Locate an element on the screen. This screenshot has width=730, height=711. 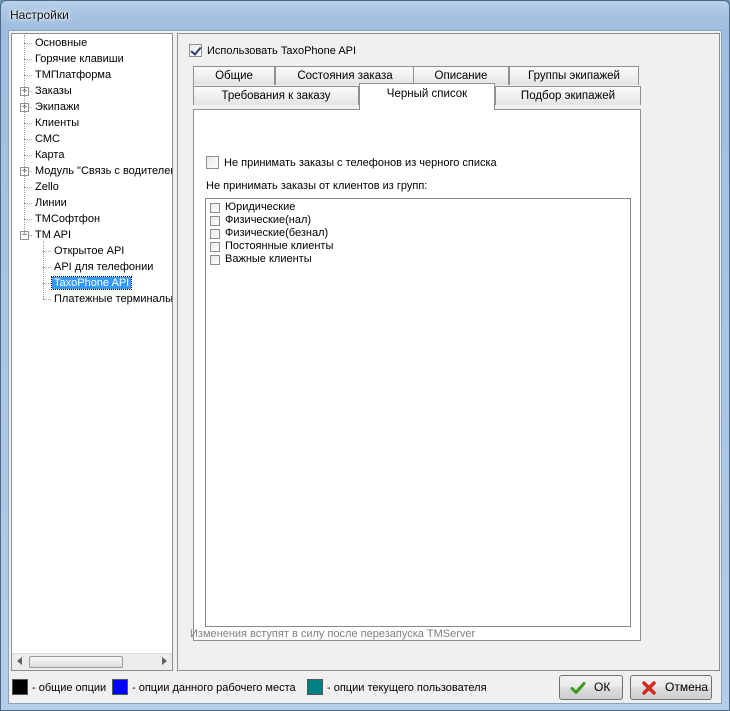
group-label: Постоянные клиенты is located at coordinates (279, 246).